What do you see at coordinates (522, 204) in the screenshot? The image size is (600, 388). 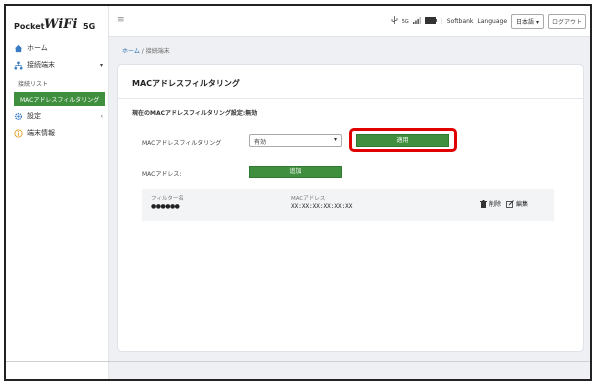 I see `edit-label: 編集` at bounding box center [522, 204].